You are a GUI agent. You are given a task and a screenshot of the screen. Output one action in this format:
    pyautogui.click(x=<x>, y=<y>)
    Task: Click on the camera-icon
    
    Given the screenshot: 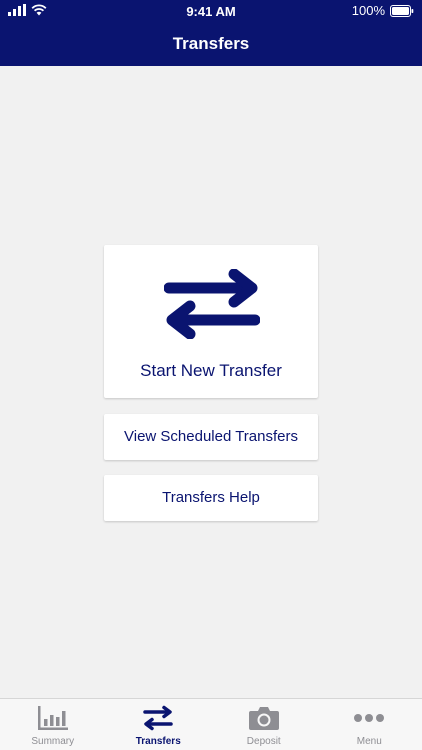 What is the action you would take?
    pyautogui.click(x=263, y=718)
    